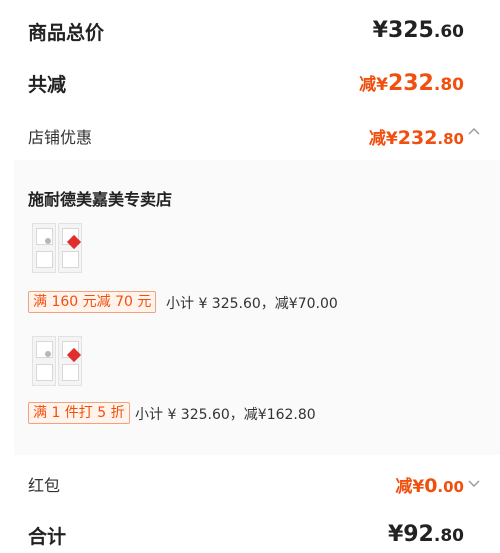 The width and height of the screenshot is (500, 553). I want to click on chevron-up-icon, so click(474, 132).